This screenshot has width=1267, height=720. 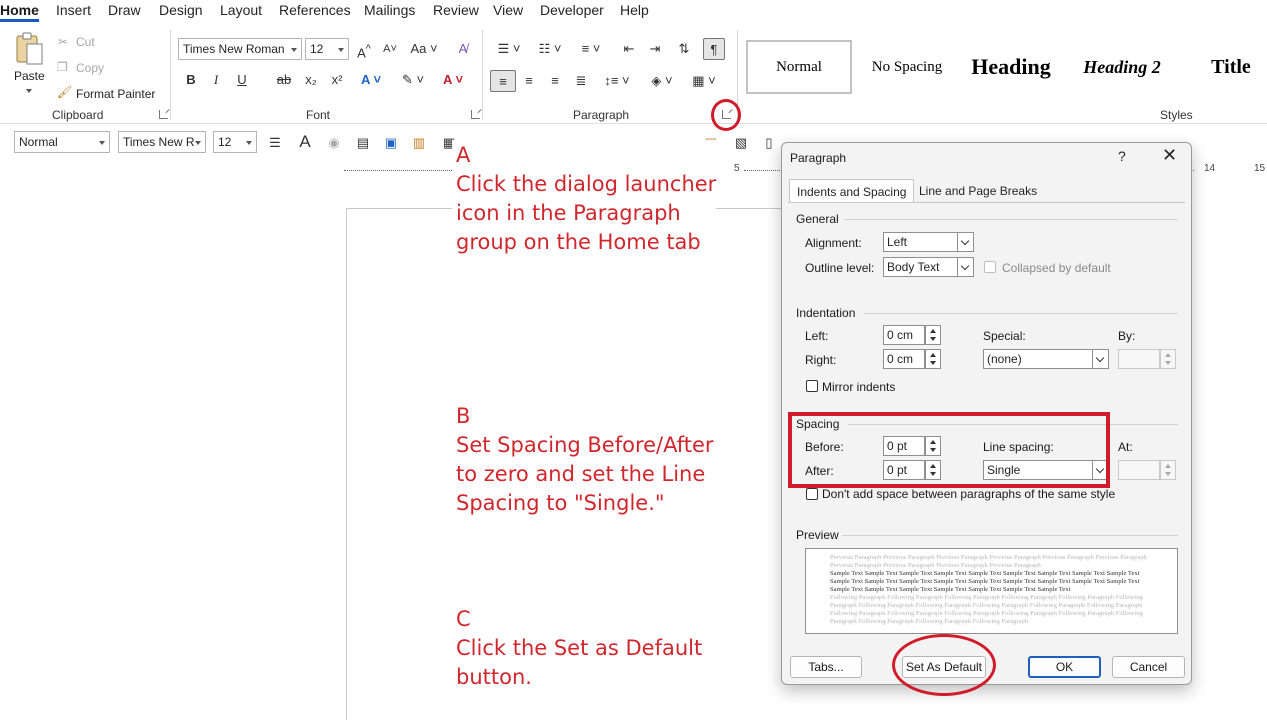 What do you see at coordinates (821, 360) in the screenshot?
I see `indent-right-label: Right:` at bounding box center [821, 360].